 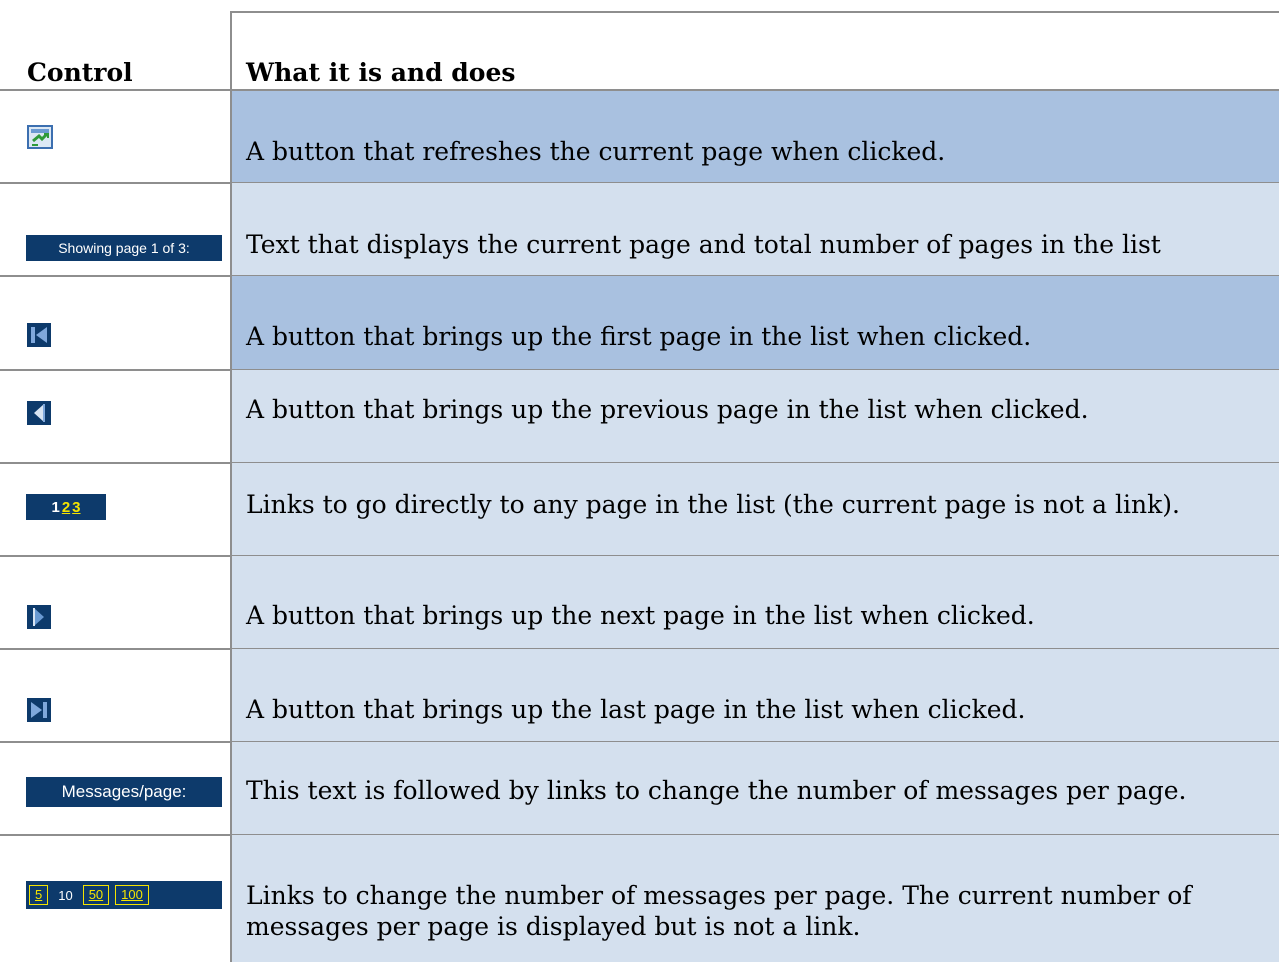 I want to click on per-page-option: 5, so click(x=39, y=895).